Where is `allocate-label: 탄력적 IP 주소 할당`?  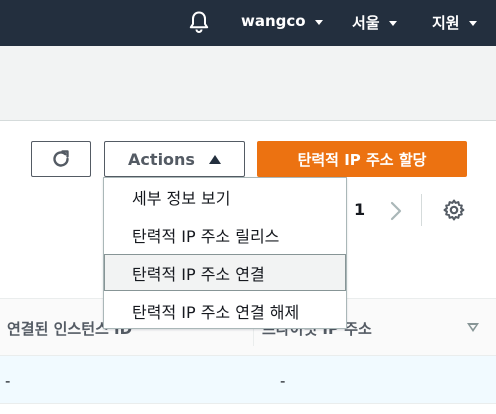
allocate-label: 탄력적 IP 주소 할당 is located at coordinates (362, 159).